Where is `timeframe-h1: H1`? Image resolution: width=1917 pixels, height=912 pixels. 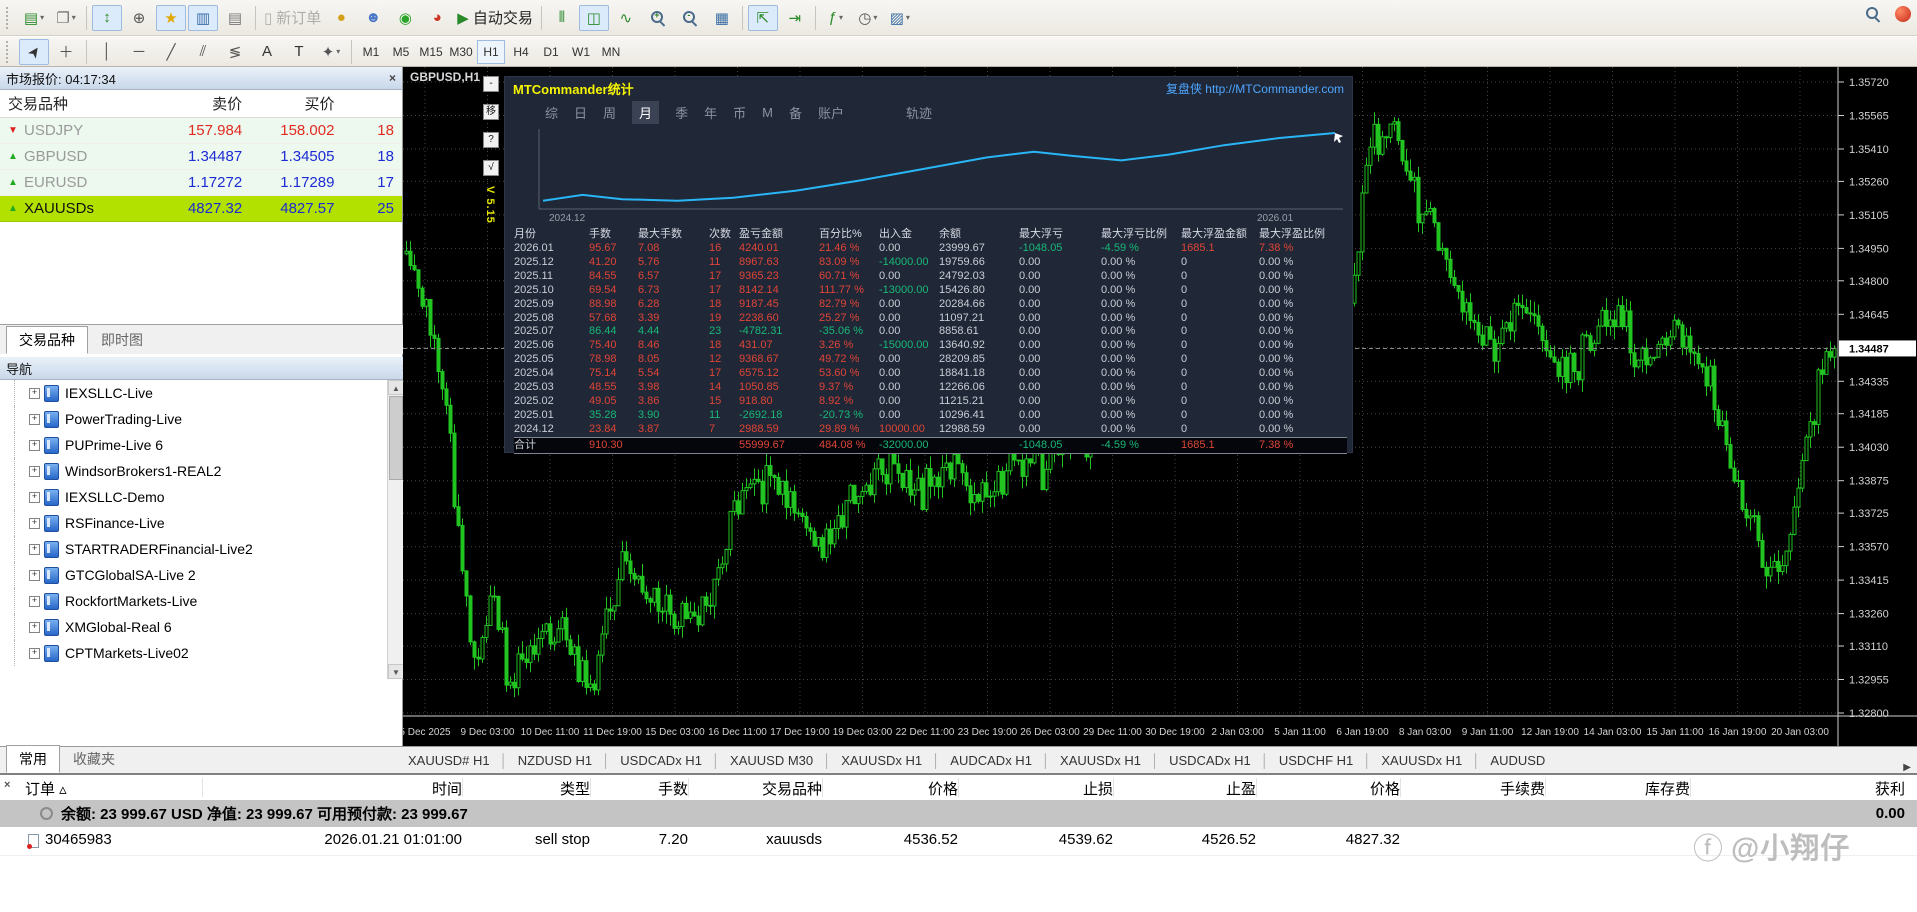
timeframe-h1: H1 is located at coordinates (491, 51).